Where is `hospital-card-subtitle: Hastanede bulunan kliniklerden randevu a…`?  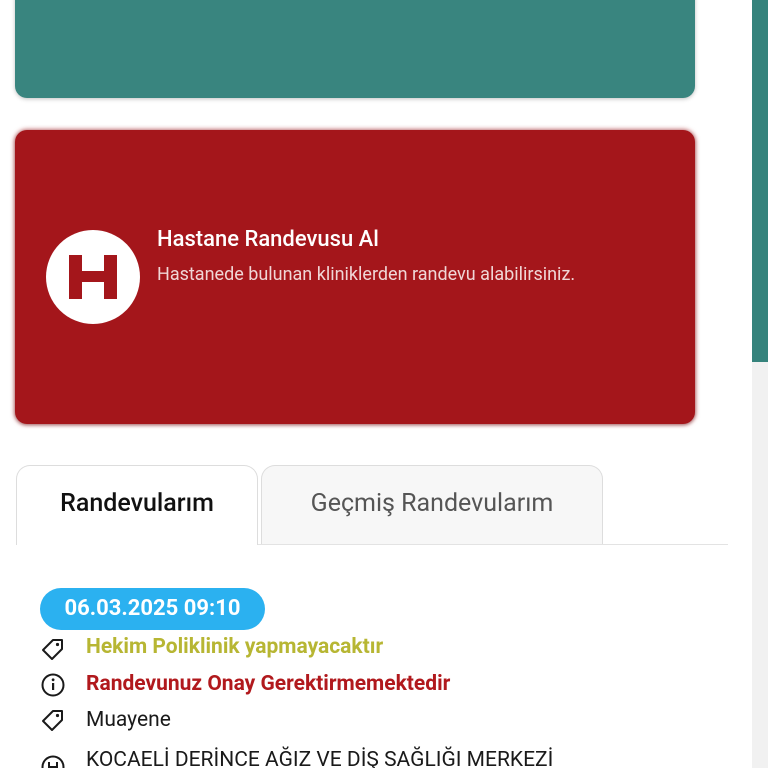 hospital-card-subtitle: Hastanede bulunan kliniklerden randevu a… is located at coordinates (366, 274).